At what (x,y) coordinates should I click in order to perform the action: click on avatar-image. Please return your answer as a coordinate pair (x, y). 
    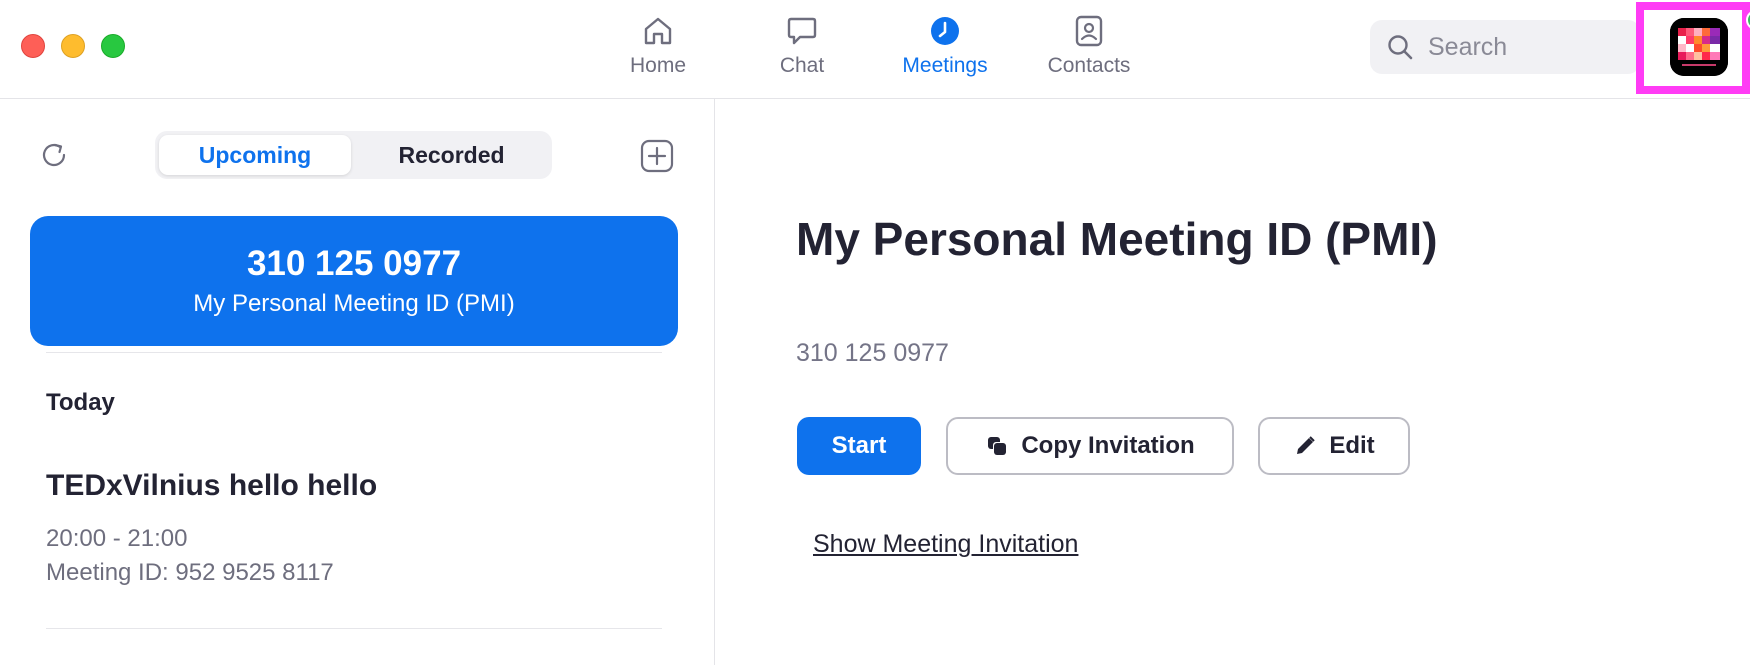
    Looking at the image, I should click on (1699, 47).